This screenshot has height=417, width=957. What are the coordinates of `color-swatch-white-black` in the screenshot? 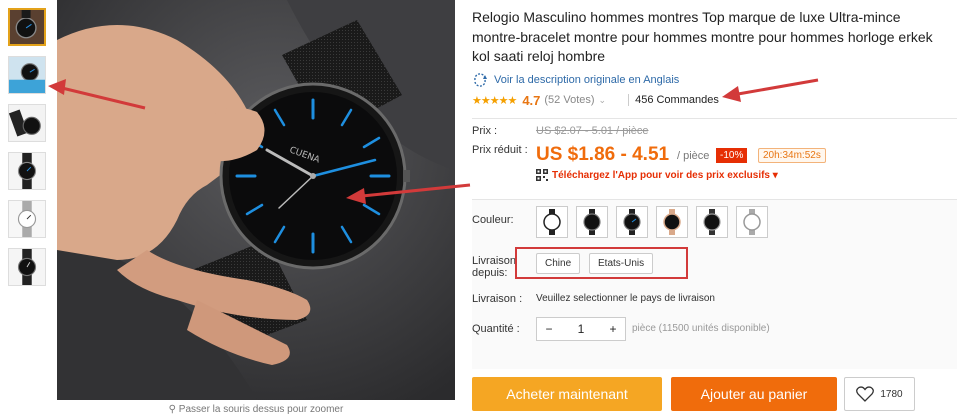 It's located at (552, 222).